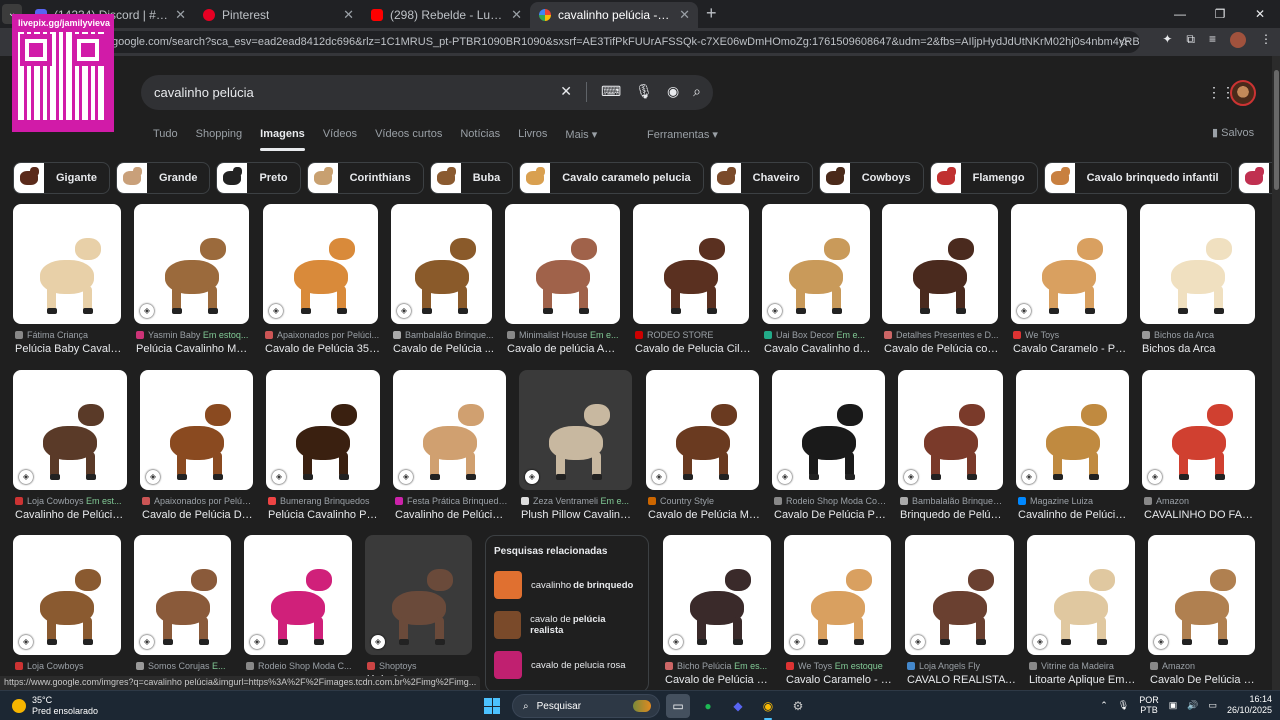 The height and width of the screenshot is (720, 1280). Describe the element at coordinates (219, 139) in the screenshot. I see `tab-shopping: Shopping` at that location.